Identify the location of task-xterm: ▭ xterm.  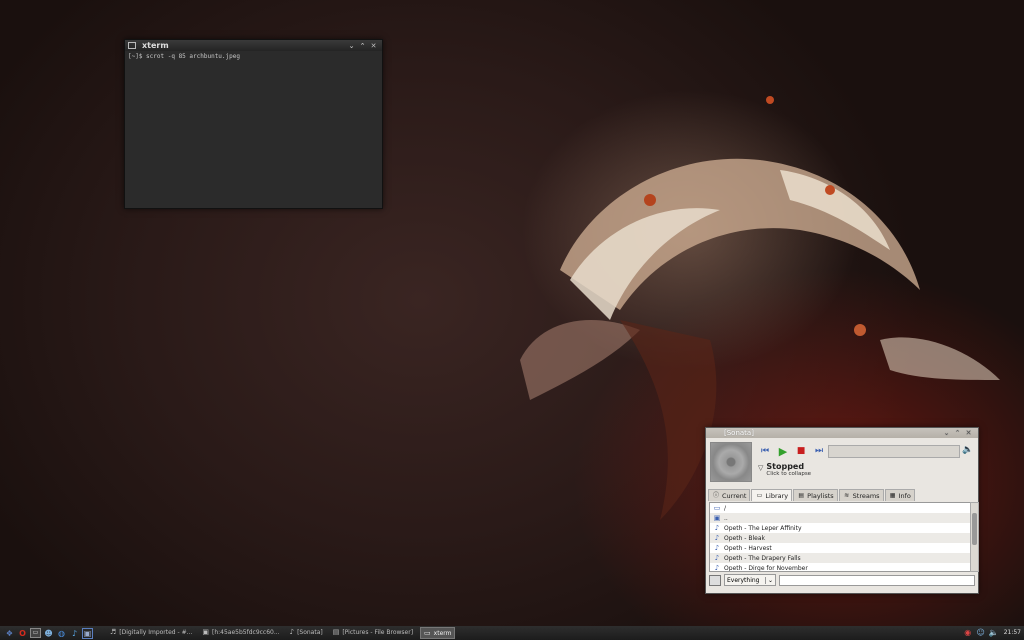
(438, 633).